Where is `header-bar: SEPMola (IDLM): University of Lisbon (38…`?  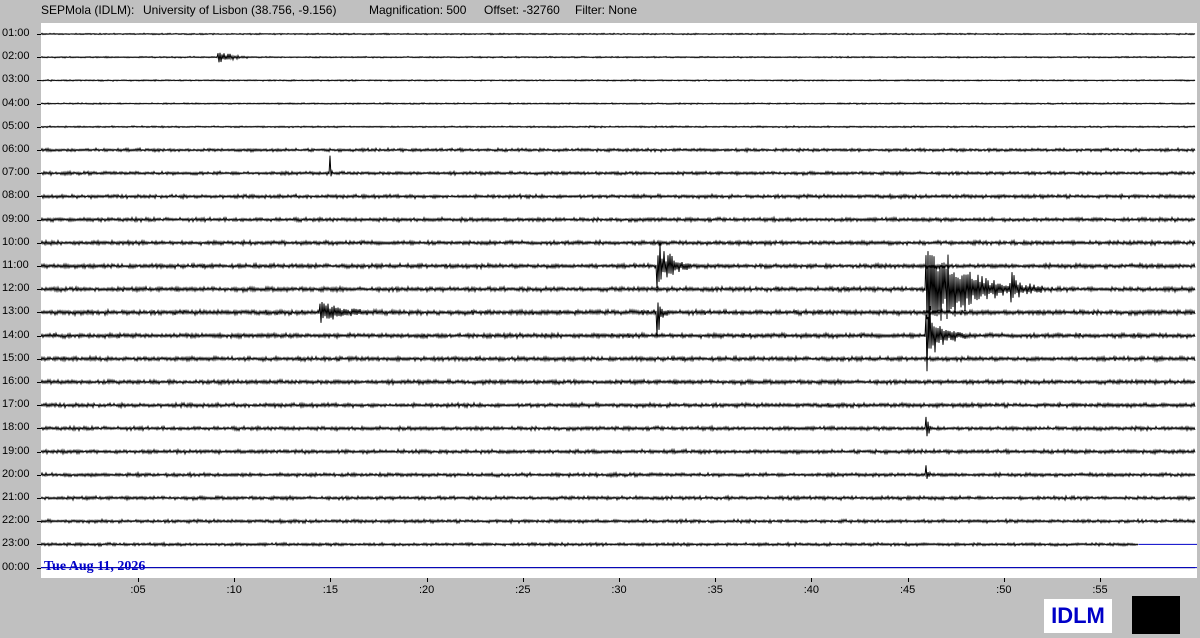 header-bar: SEPMola (IDLM): University of Lisbon (38… is located at coordinates (600, 10).